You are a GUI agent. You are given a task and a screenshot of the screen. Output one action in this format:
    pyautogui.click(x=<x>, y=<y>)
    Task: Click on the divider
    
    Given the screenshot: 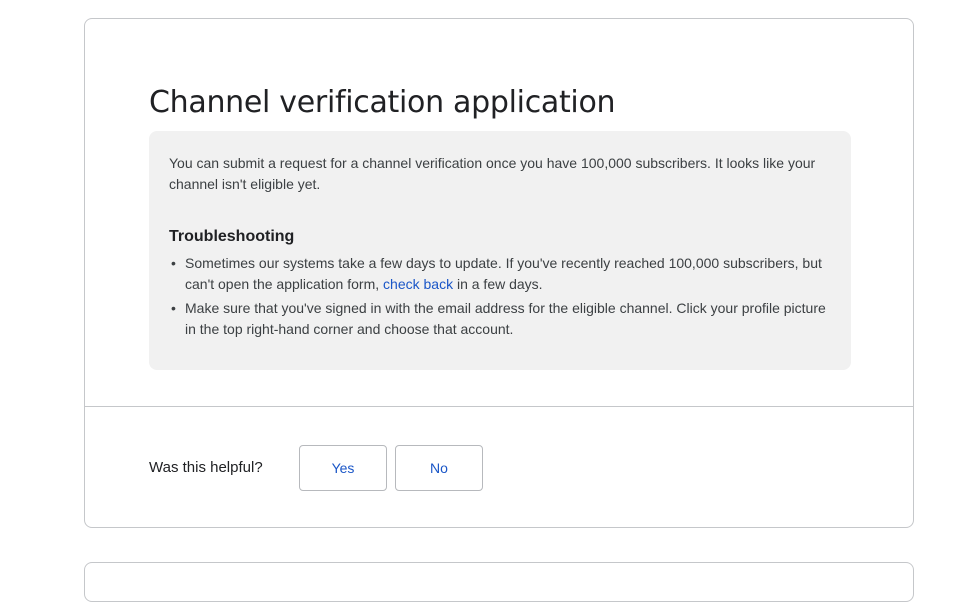 What is the action you would take?
    pyautogui.click(x=499, y=406)
    